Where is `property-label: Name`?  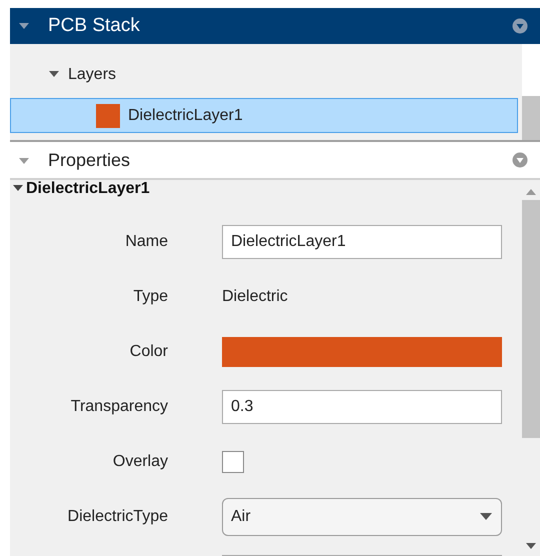 property-label: Name is located at coordinates (146, 241).